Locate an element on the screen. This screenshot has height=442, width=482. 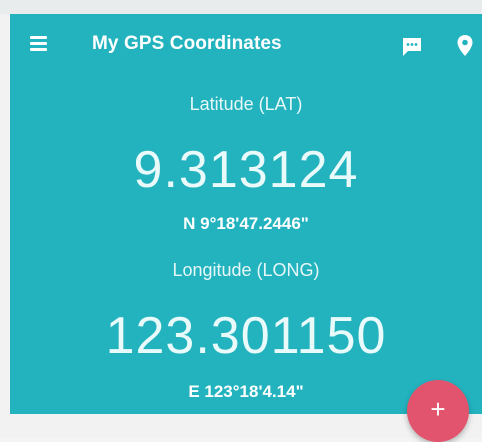
message-icon is located at coordinates (412, 47).